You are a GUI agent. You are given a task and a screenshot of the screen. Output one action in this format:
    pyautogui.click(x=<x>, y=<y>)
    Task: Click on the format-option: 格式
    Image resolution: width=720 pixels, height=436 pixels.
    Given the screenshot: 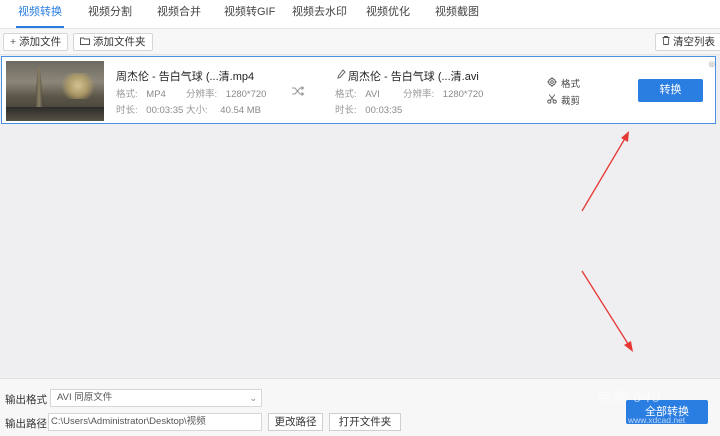 What is the action you would take?
    pyautogui.click(x=563, y=83)
    